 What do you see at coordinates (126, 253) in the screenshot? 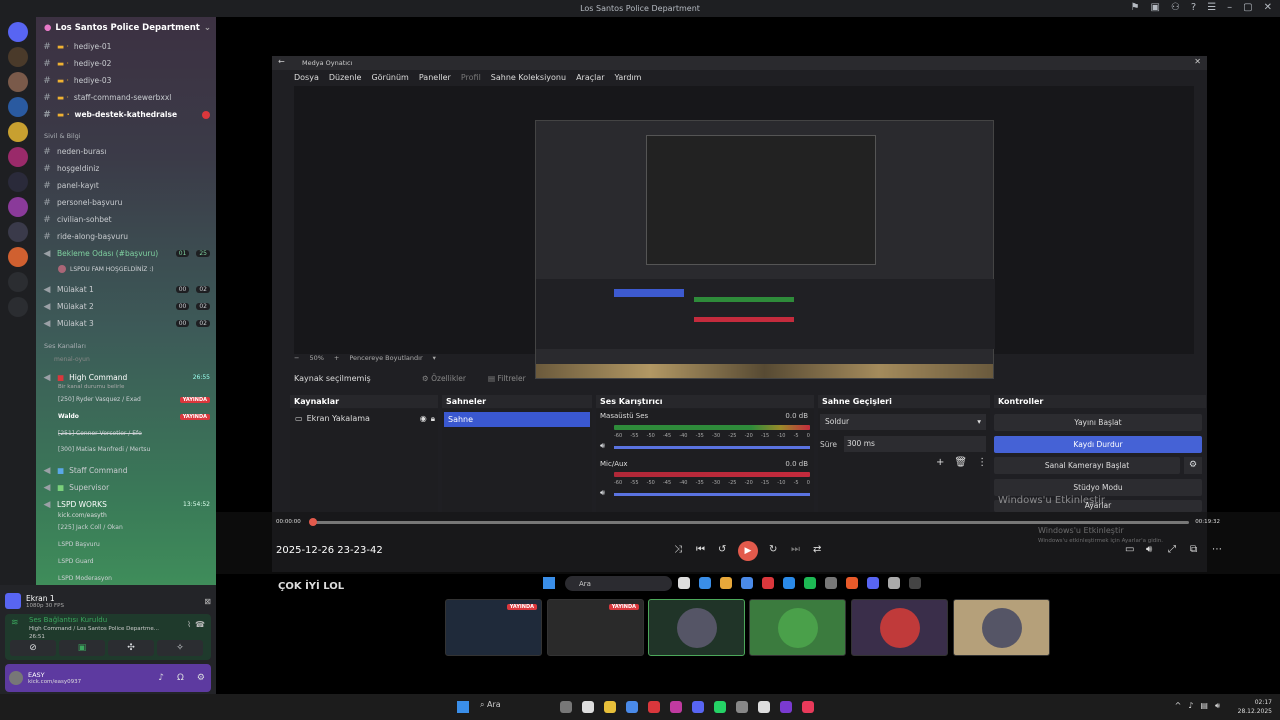
I see `voice-channel-waiting: ◀ Bekleme Odası (#başvuru) 01 25` at bounding box center [126, 253].